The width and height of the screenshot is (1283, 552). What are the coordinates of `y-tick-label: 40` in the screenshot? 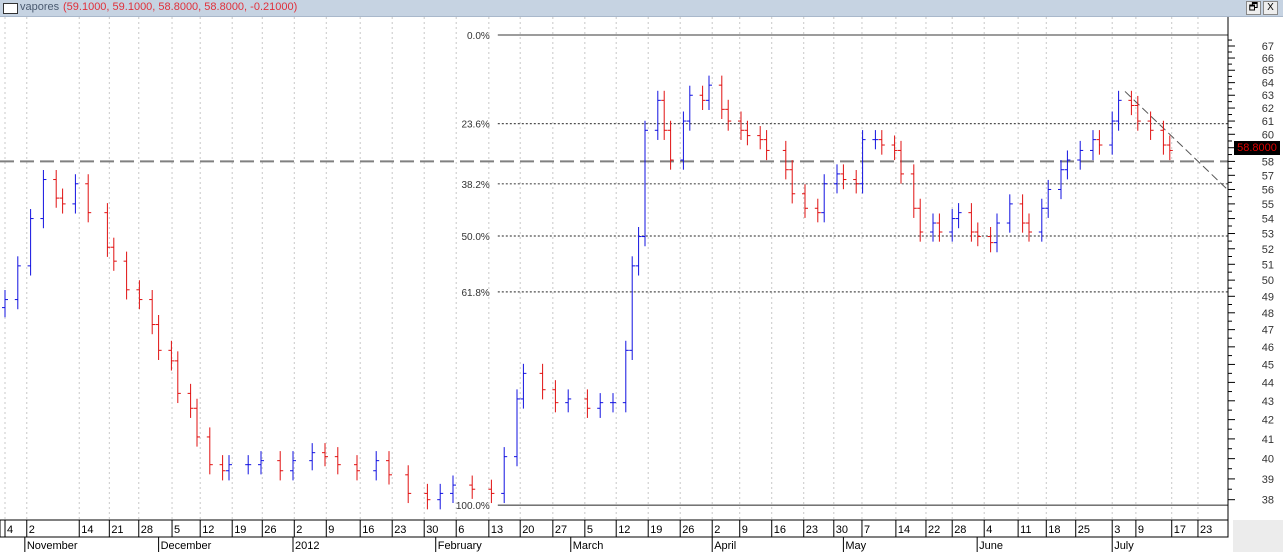 It's located at (1268, 460).